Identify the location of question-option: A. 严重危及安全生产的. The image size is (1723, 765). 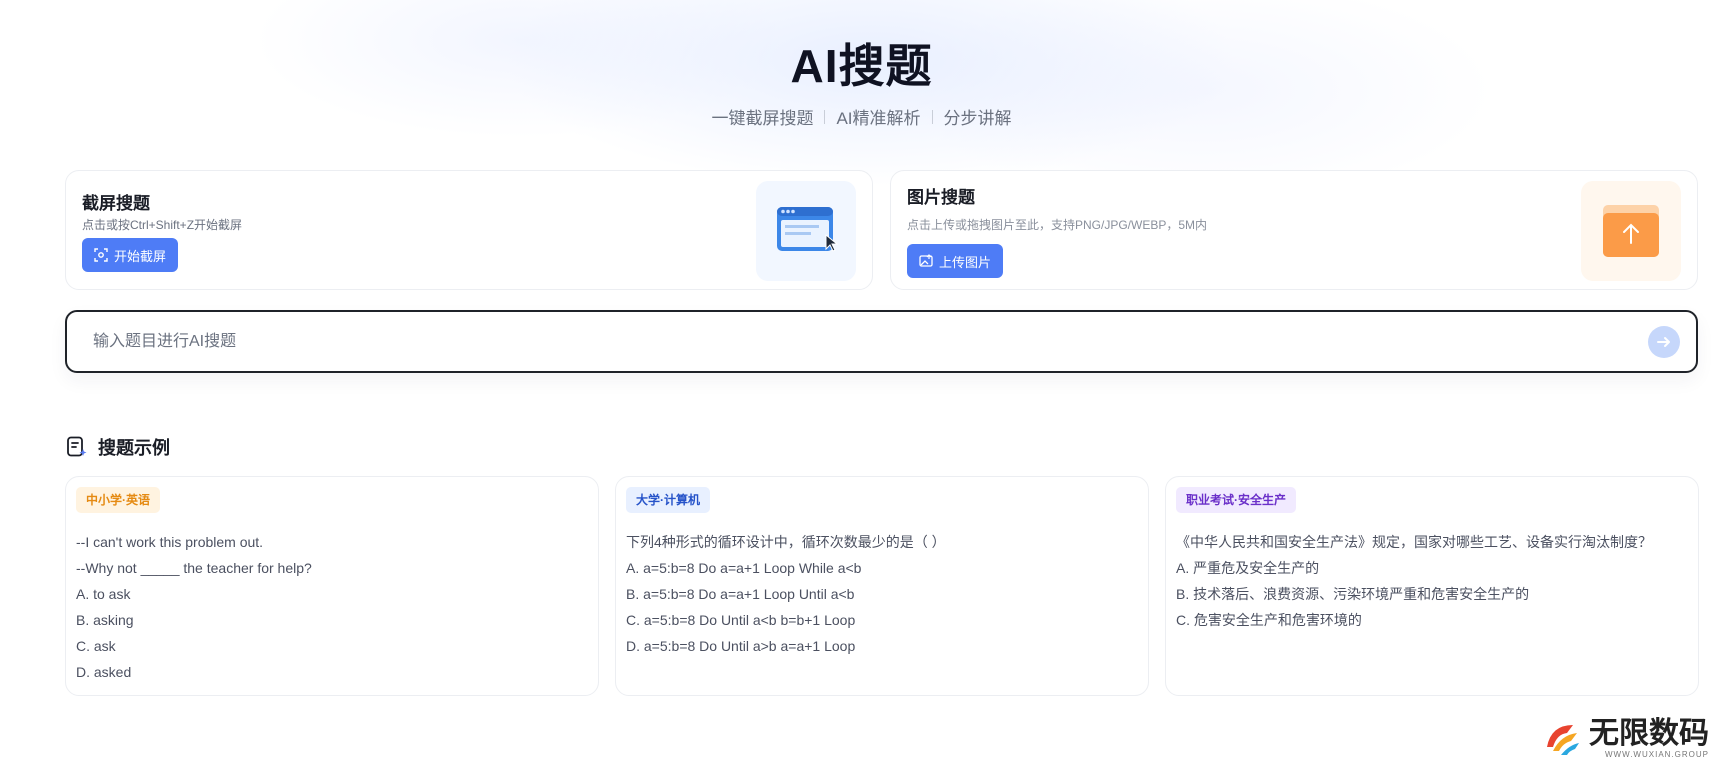
(1248, 568).